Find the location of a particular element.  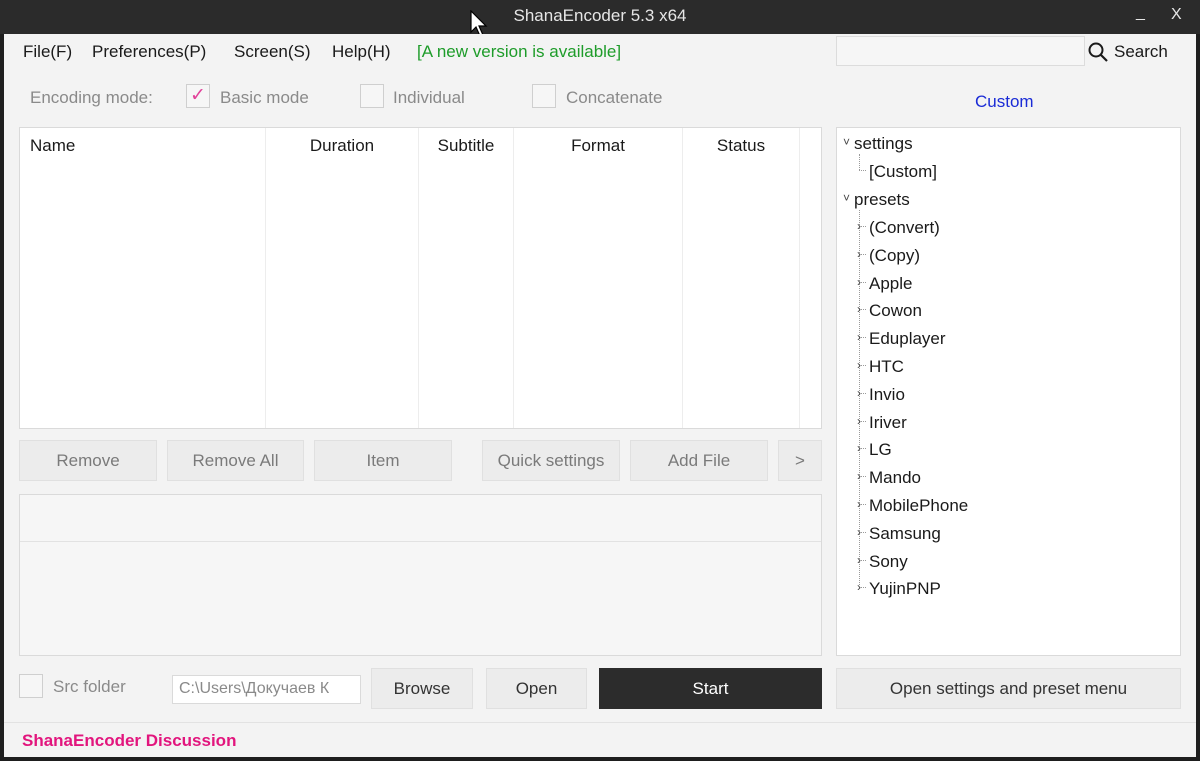

column-duration: Duration is located at coordinates (342, 278).